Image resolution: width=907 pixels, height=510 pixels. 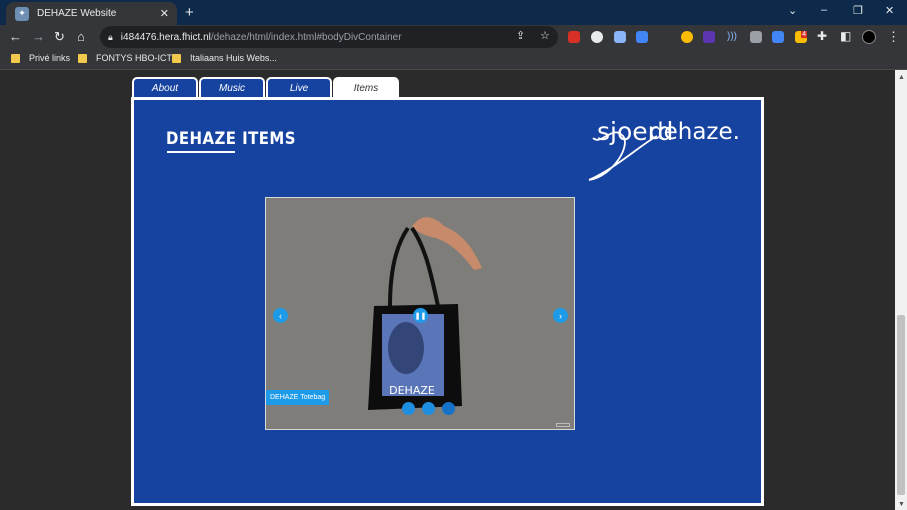 I want to click on scroll-down-icon: ▼, so click(x=901, y=504).